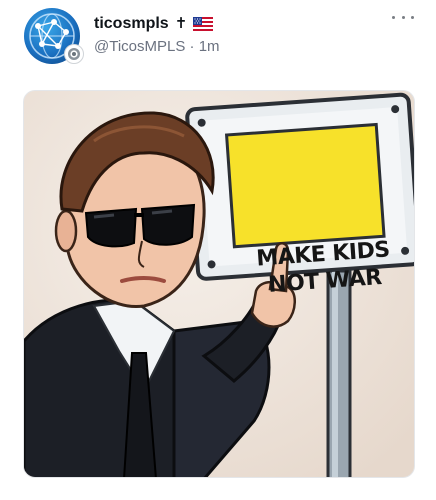 The height and width of the screenshot is (500, 436). Describe the element at coordinates (139, 46) in the screenshot. I see `author-handle: @TicosMPLS` at that location.